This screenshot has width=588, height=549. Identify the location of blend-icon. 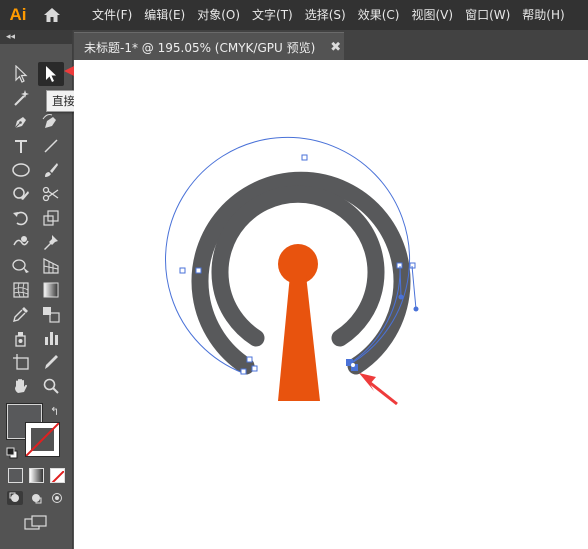
(51, 315).